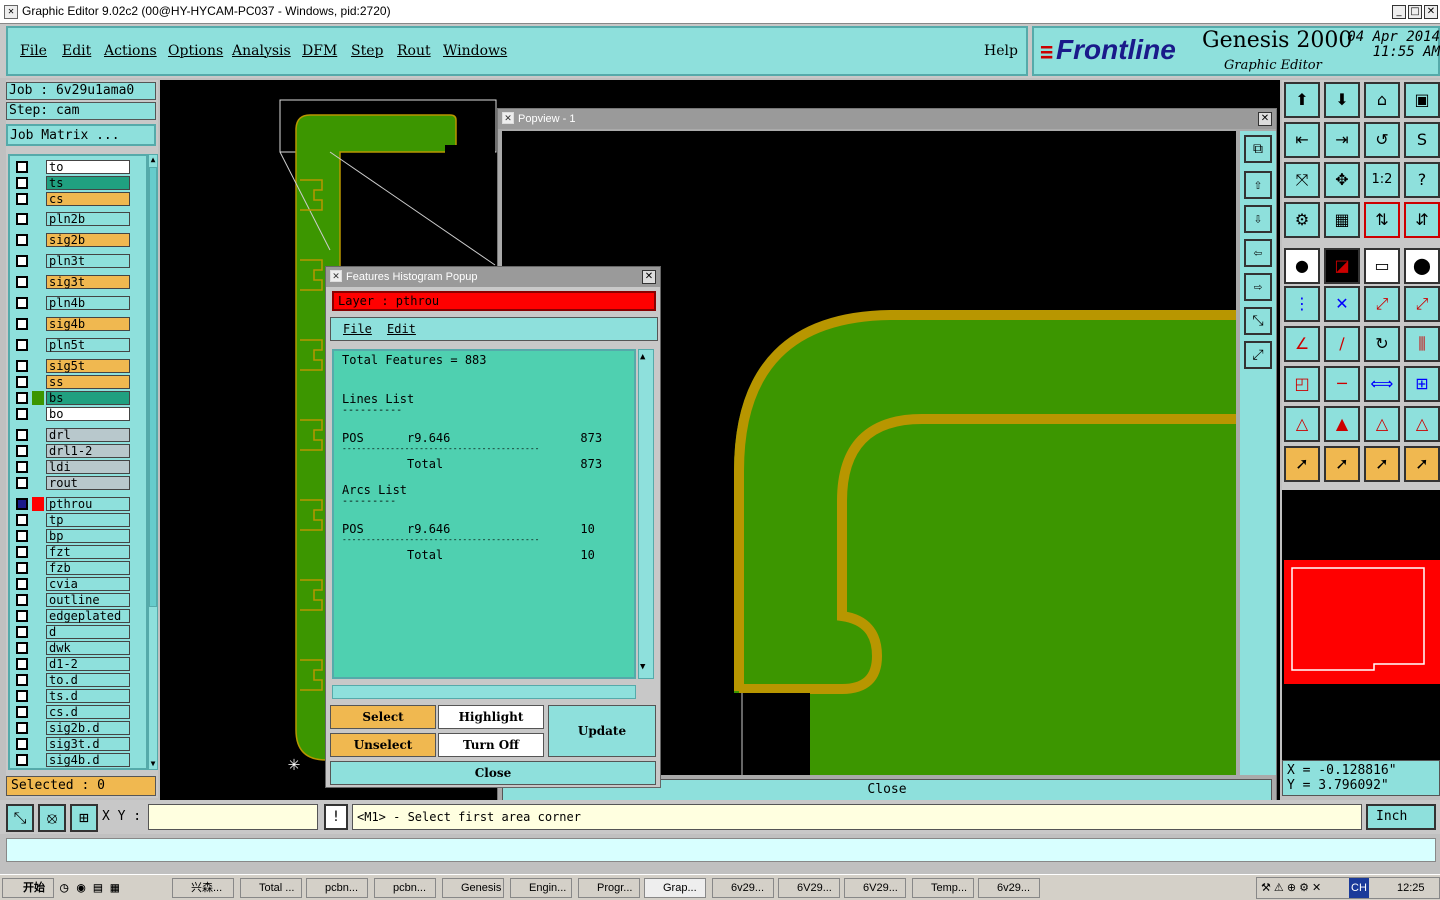 This screenshot has width=1440, height=900. What do you see at coordinates (1342, 464) in the screenshot?
I see `pointer-select-icon: ➚` at bounding box center [1342, 464].